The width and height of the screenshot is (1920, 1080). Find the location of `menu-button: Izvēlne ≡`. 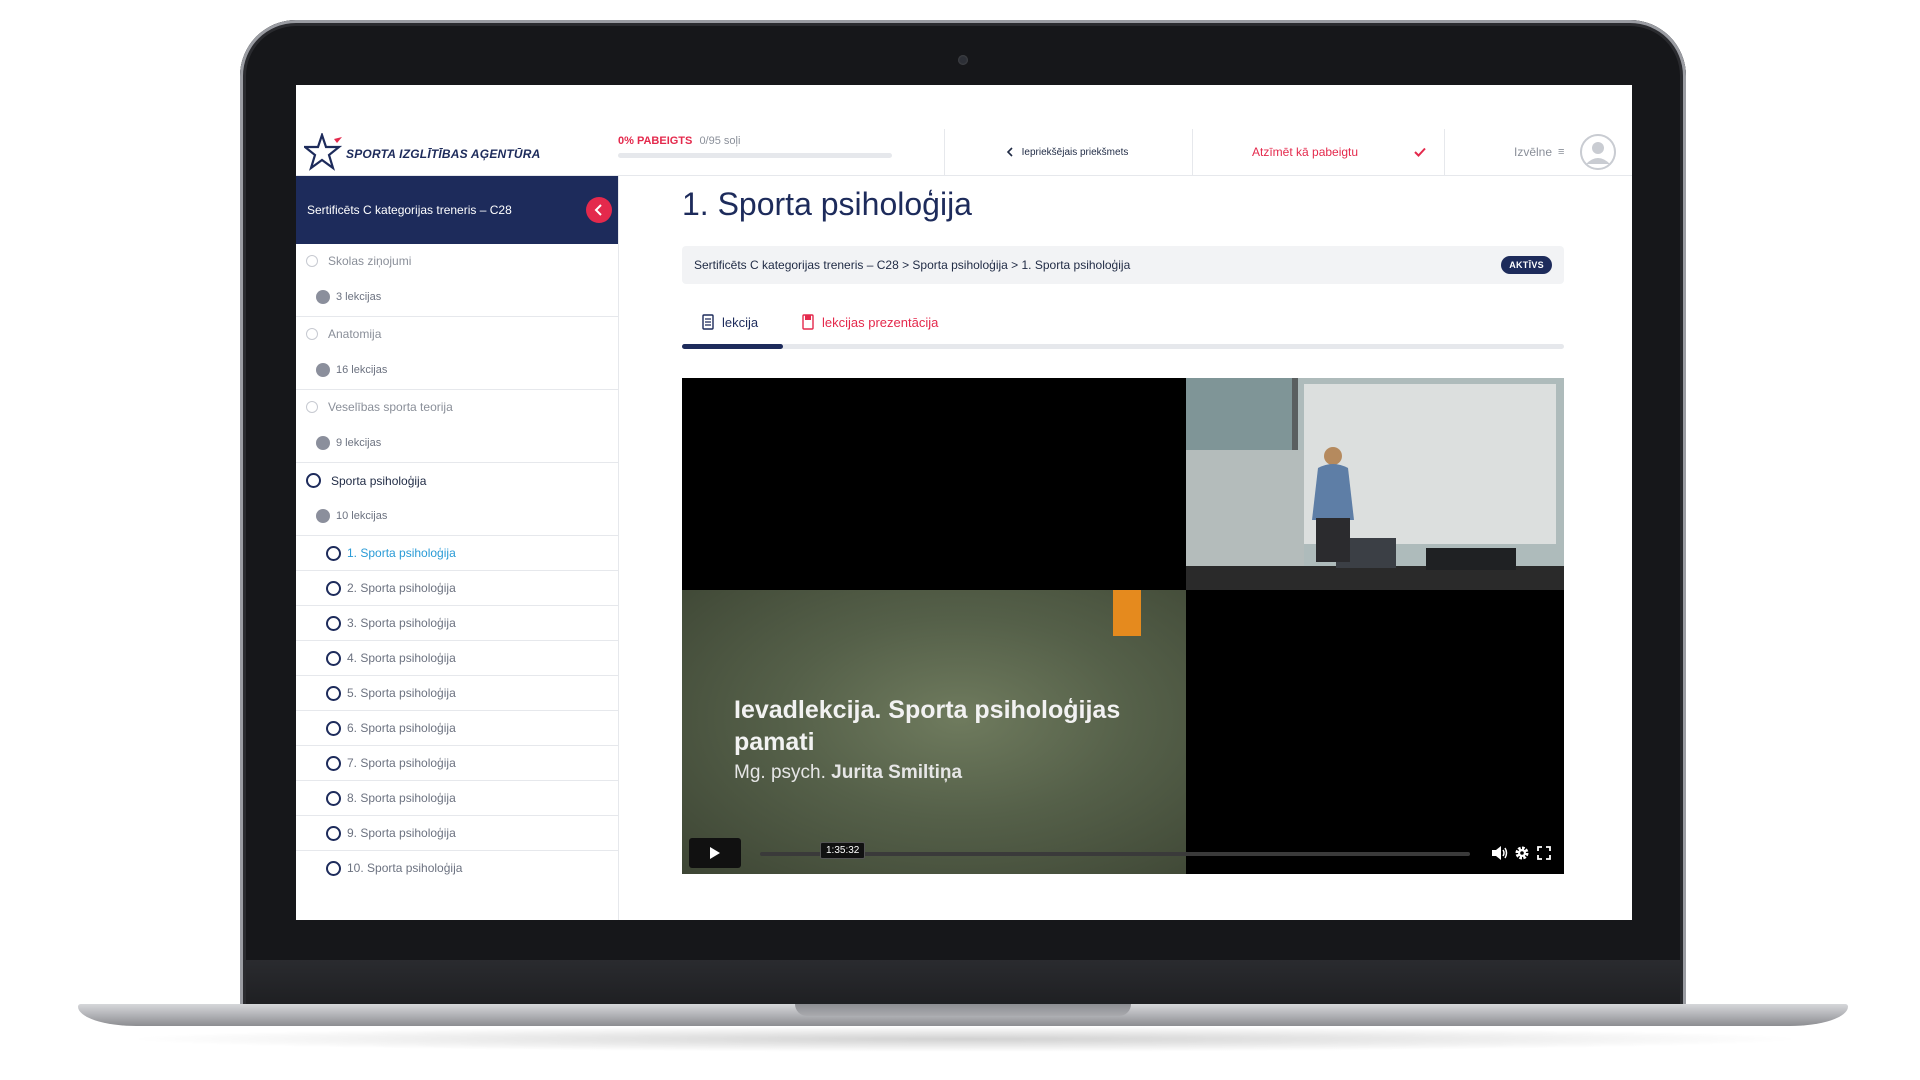

menu-button: Izvēlne ≡ is located at coordinates (1573, 152).